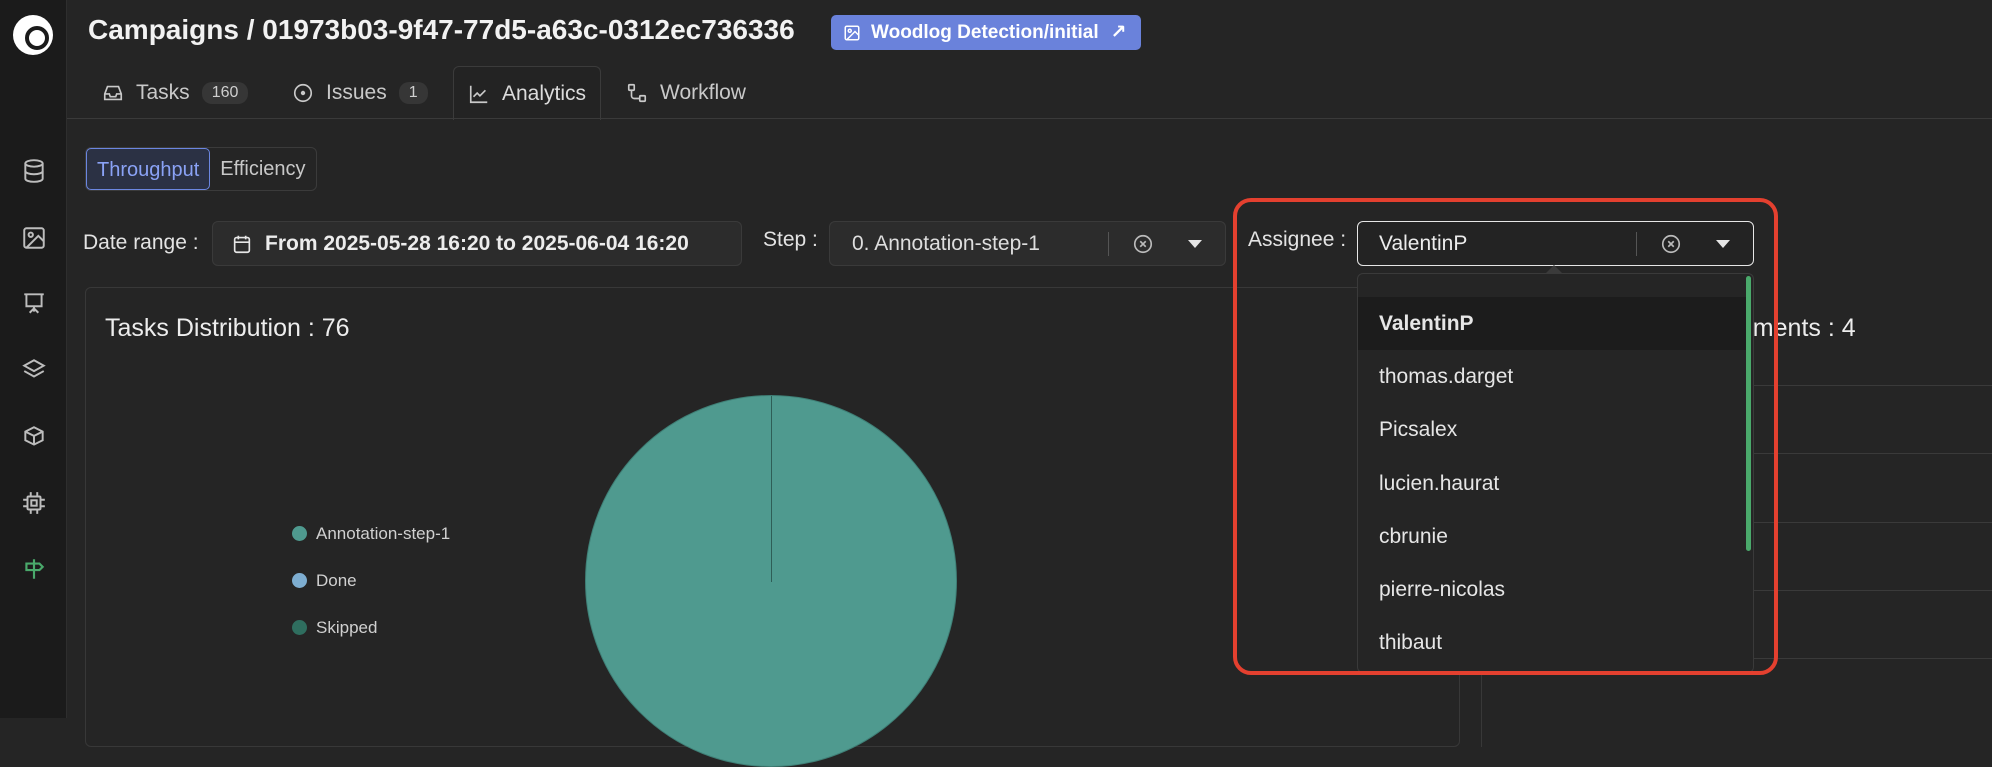 This screenshot has width=1992, height=767. What do you see at coordinates (347, 627) in the screenshot?
I see `legend-label: Skipped` at bounding box center [347, 627].